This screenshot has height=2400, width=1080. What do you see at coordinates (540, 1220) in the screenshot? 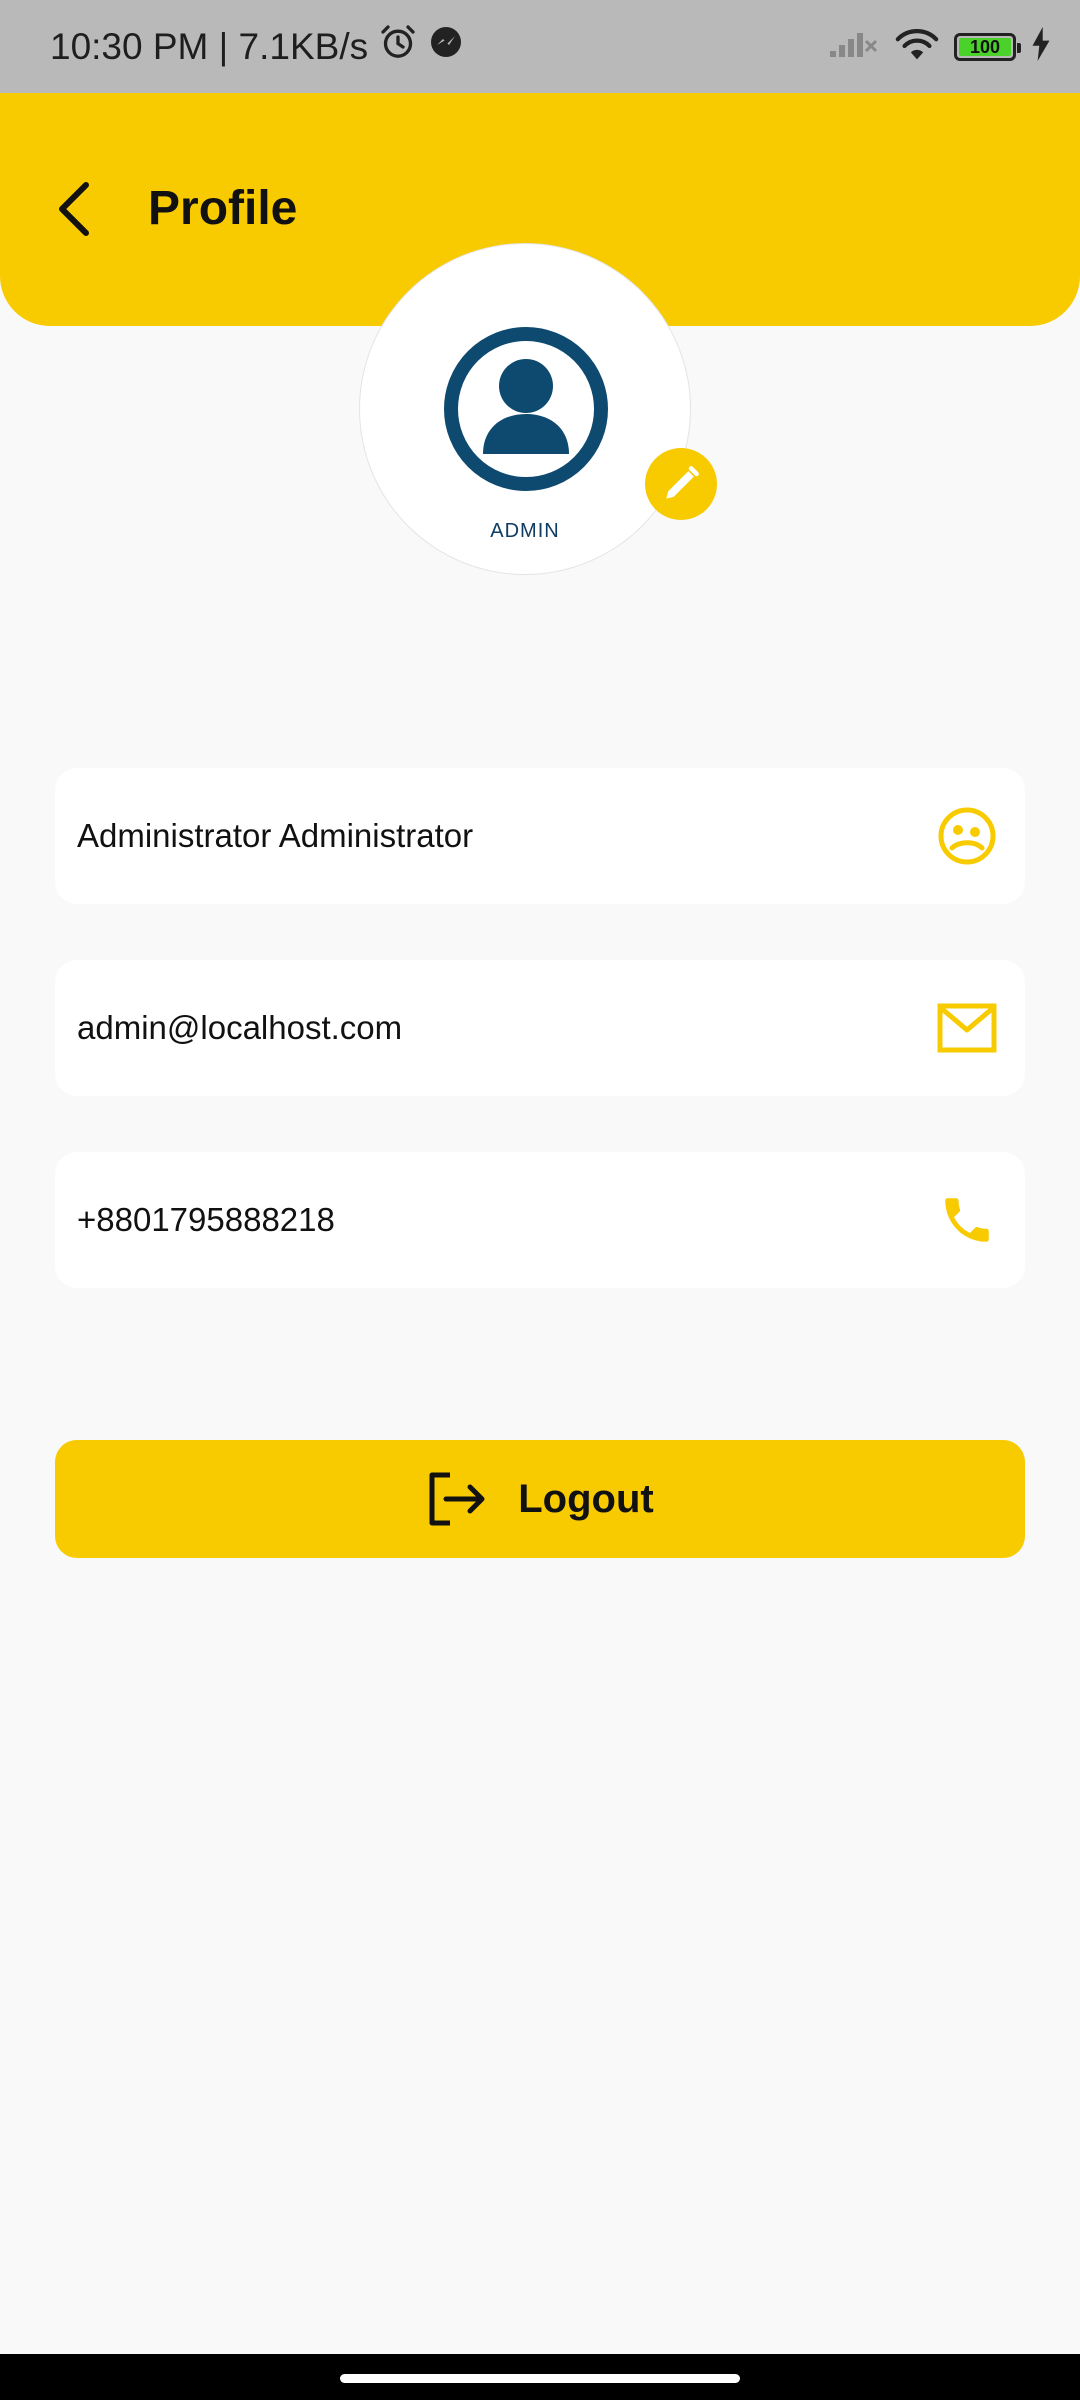
I see `phone-field: +8801795888218` at bounding box center [540, 1220].